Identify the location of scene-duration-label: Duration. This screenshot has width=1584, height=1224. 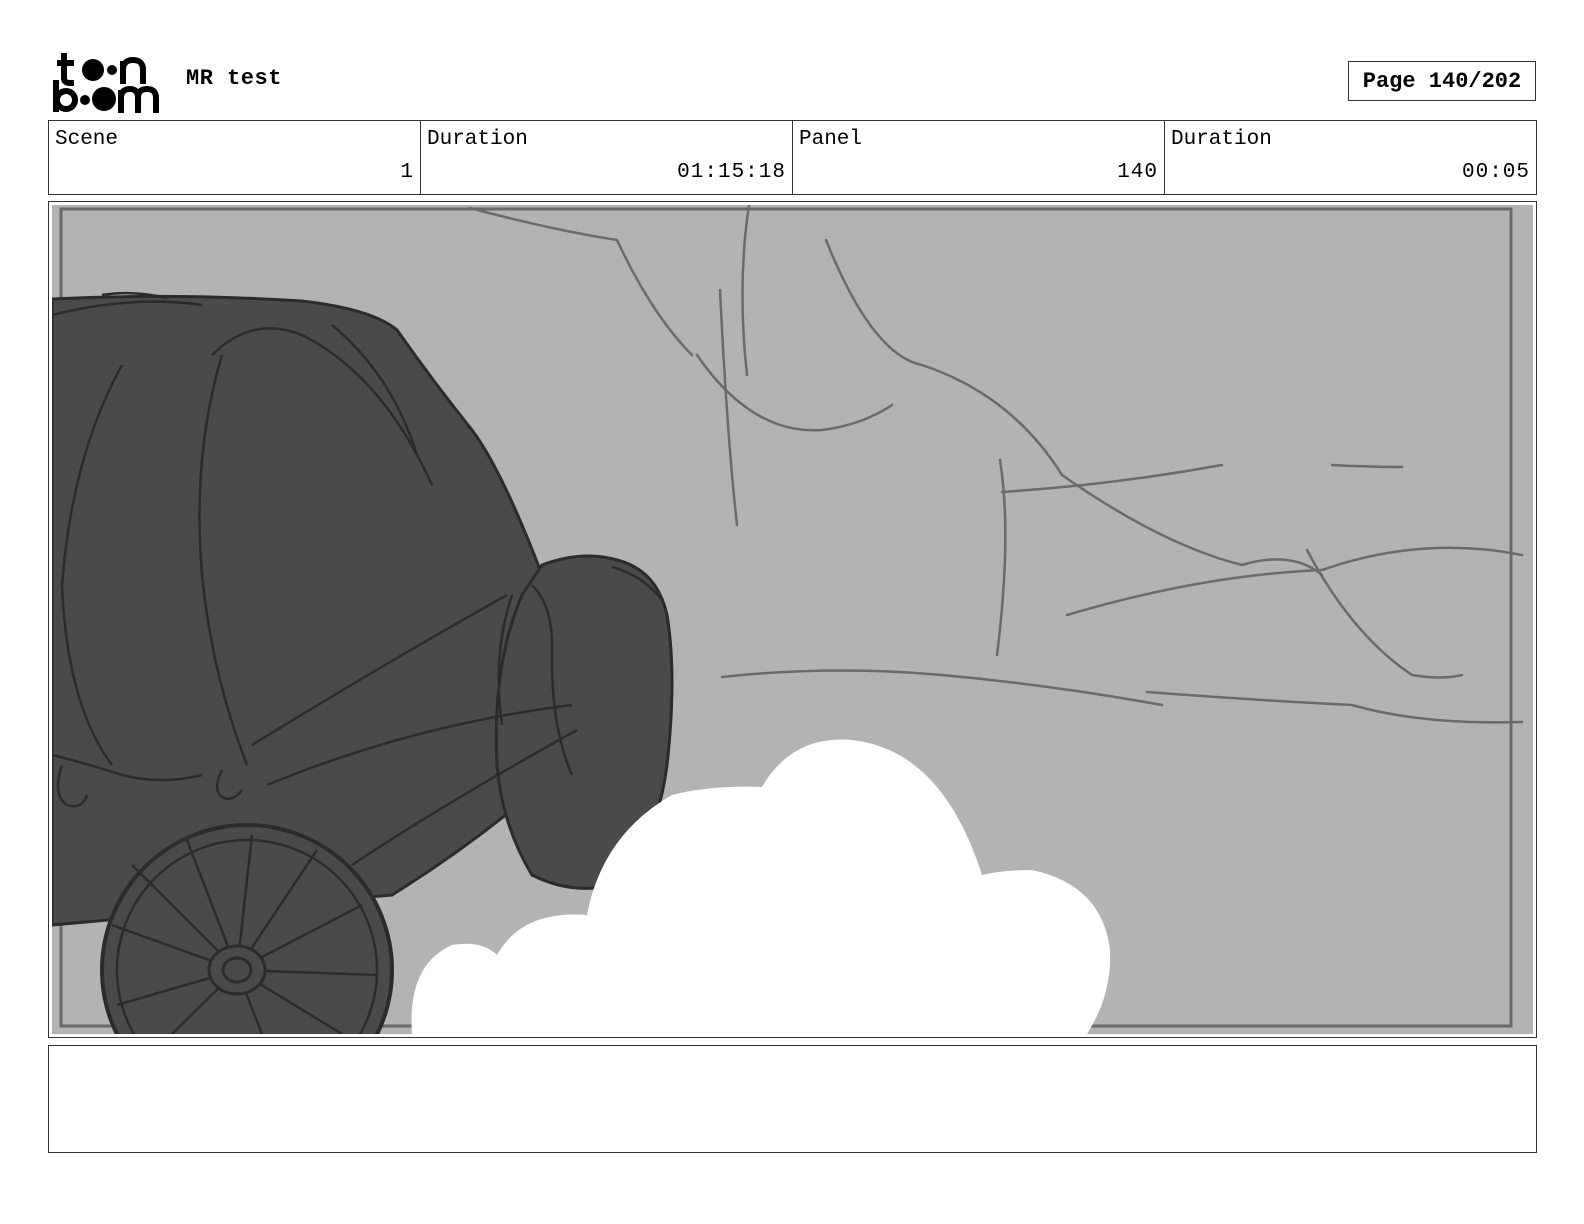
(477, 139).